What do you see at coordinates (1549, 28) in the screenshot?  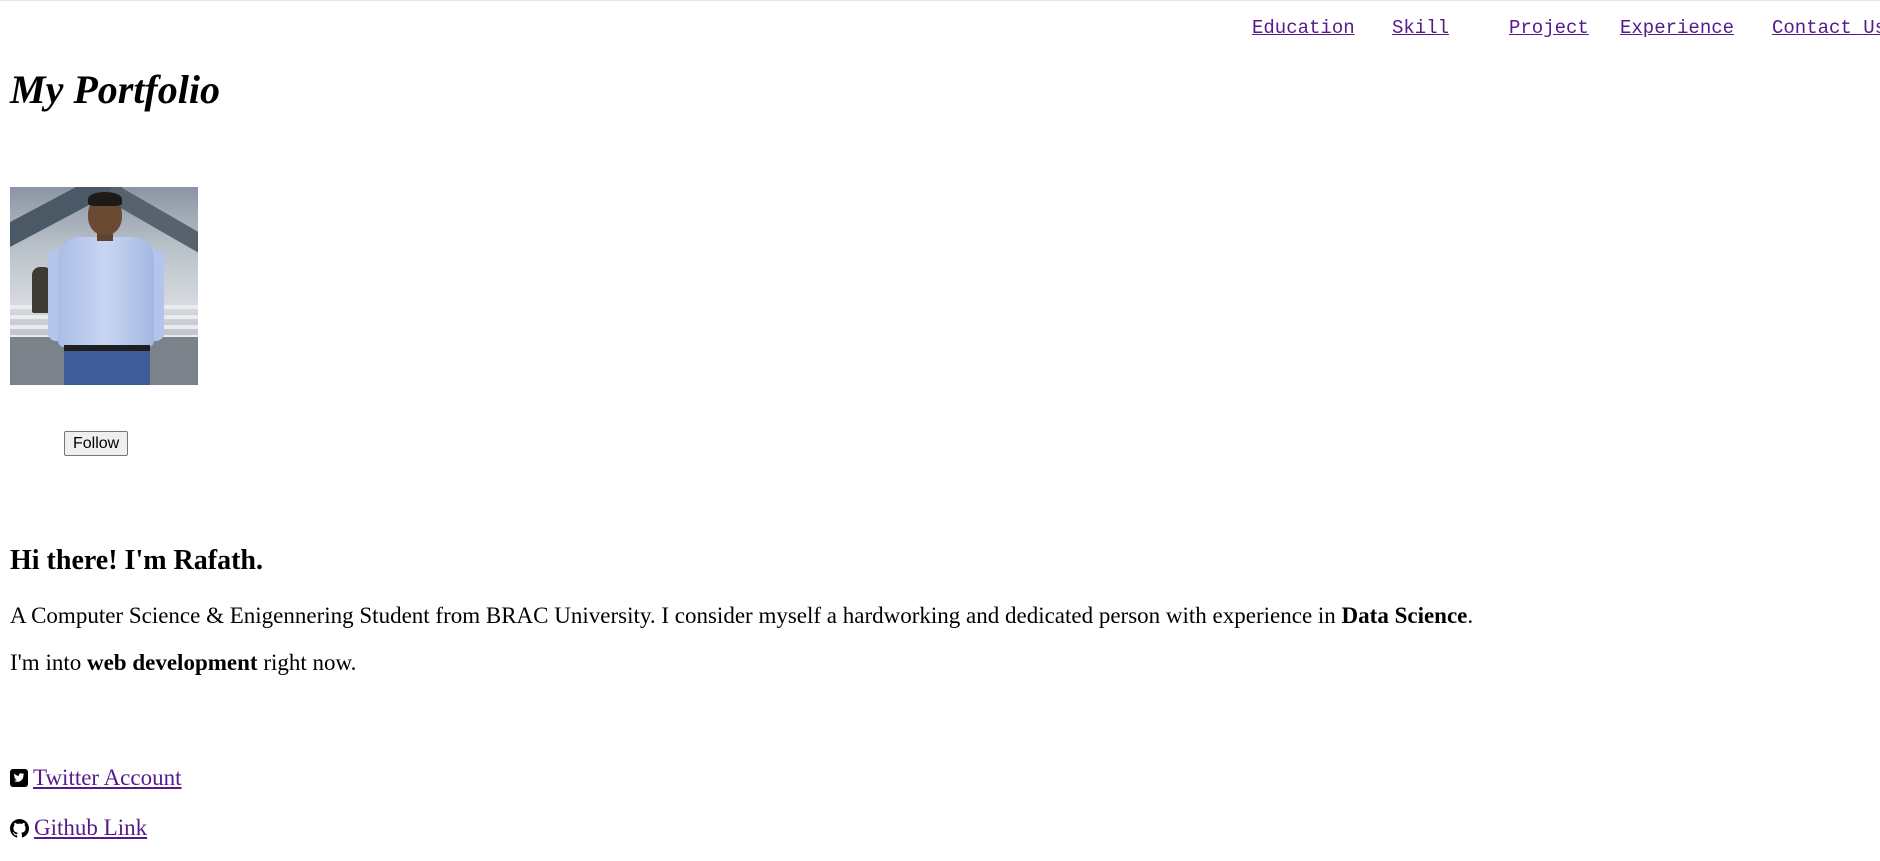 I see `nav-link-project: Project` at bounding box center [1549, 28].